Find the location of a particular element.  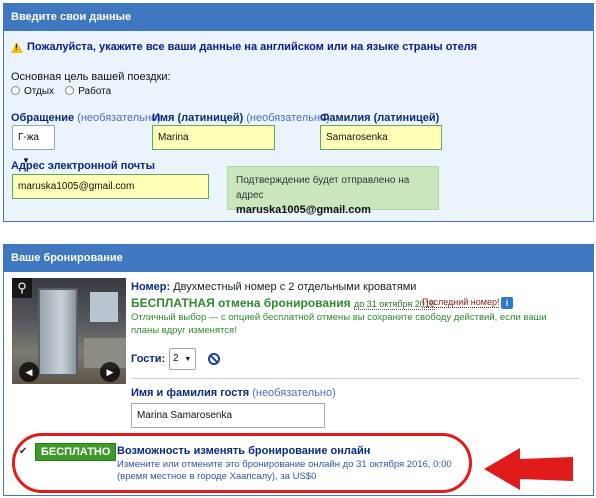

salutation-label-row: Обращение (необязательно) is located at coordinates (86, 118).